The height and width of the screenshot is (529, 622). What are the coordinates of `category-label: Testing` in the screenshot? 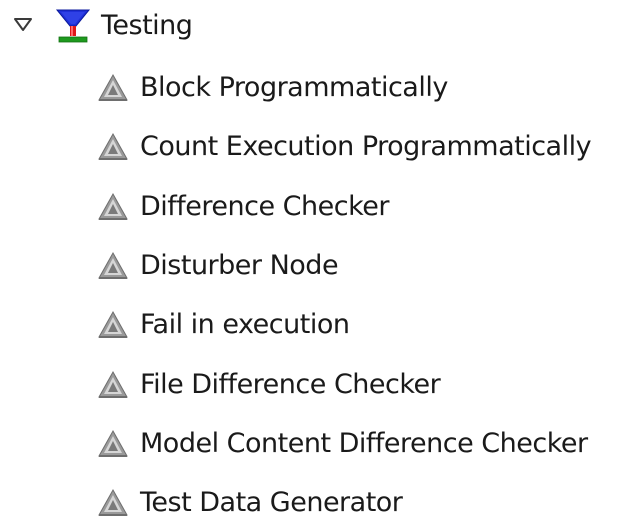 It's located at (147, 25).